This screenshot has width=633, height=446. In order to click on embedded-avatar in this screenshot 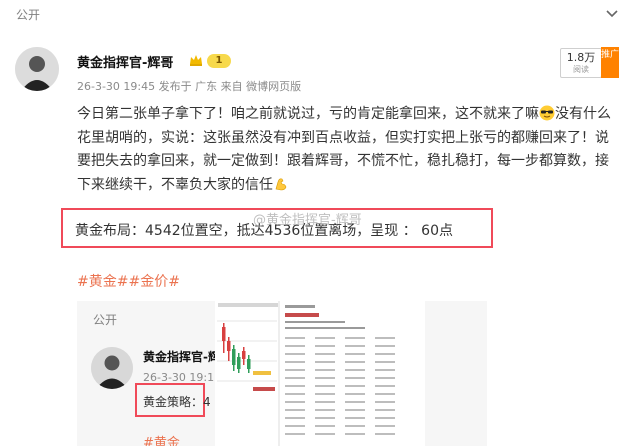, I will do `click(112, 368)`.